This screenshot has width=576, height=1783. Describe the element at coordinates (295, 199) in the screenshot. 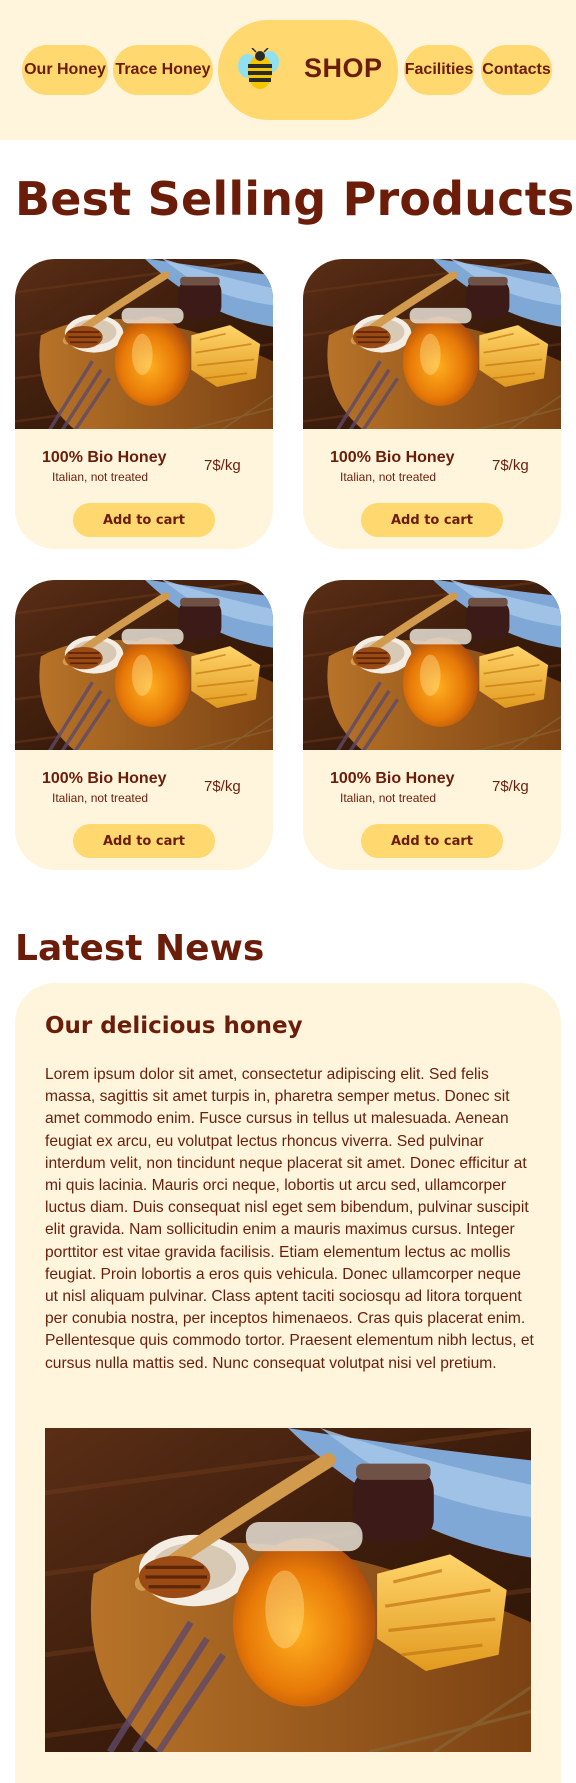

I see `best-selling-title: Best Selling Products` at that location.